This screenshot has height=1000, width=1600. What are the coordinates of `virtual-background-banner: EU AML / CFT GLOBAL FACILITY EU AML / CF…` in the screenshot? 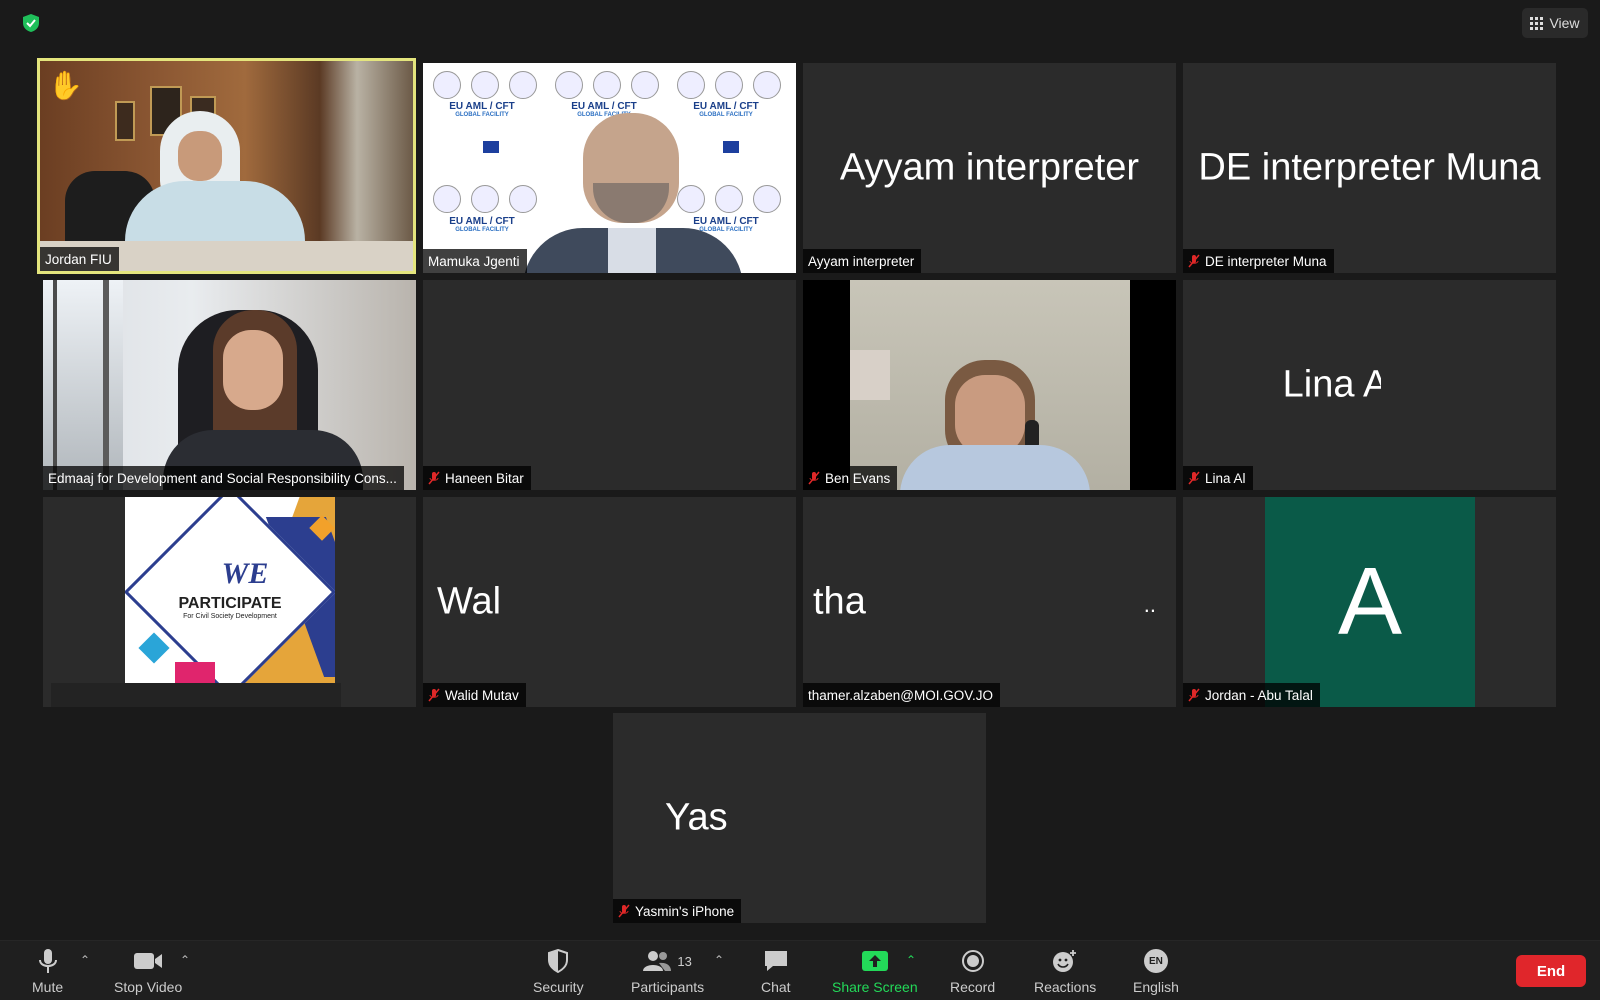 It's located at (609, 168).